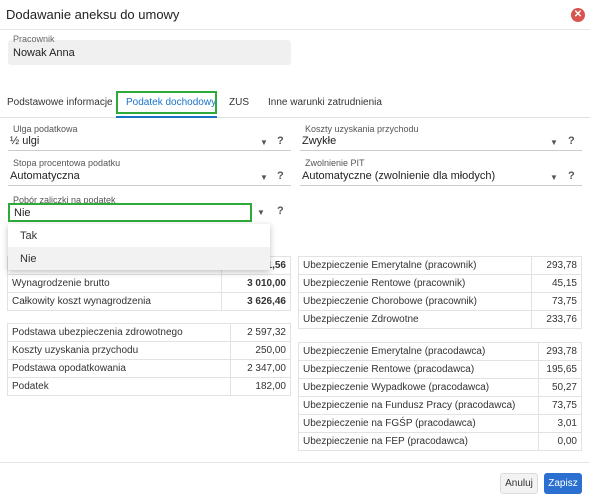  What do you see at coordinates (166, 102) in the screenshot?
I see `active-tab-highlight` at bounding box center [166, 102].